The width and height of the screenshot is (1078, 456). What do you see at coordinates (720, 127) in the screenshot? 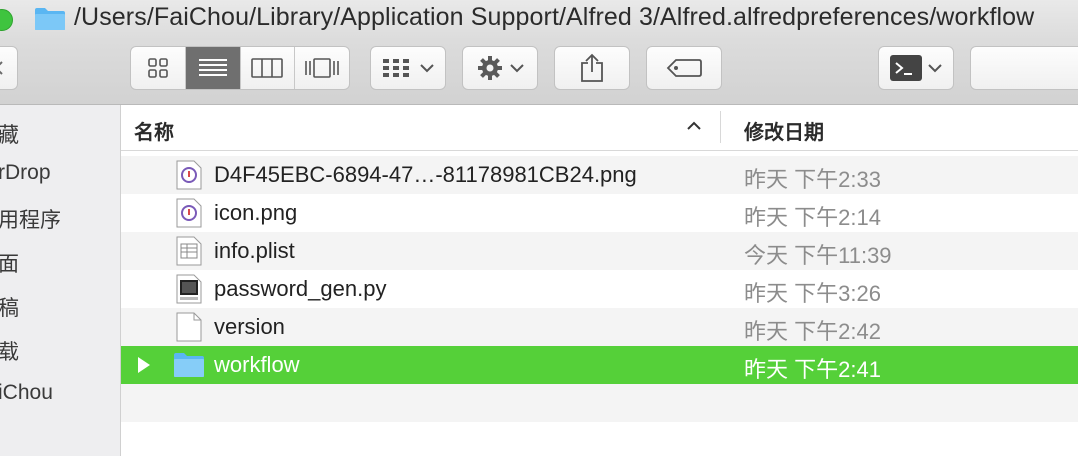
I see `column-divider` at bounding box center [720, 127].